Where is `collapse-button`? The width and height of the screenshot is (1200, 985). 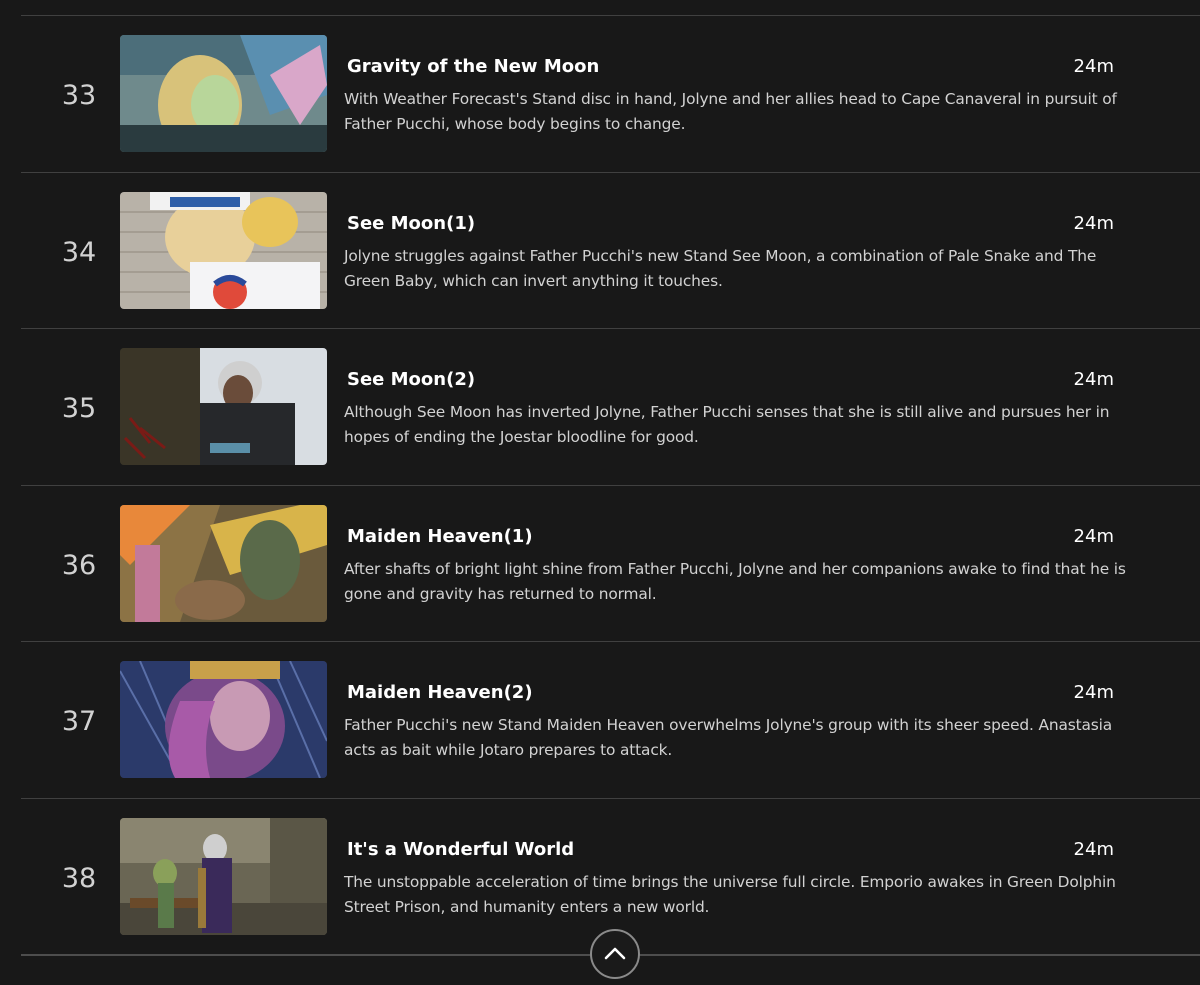 collapse-button is located at coordinates (615, 954).